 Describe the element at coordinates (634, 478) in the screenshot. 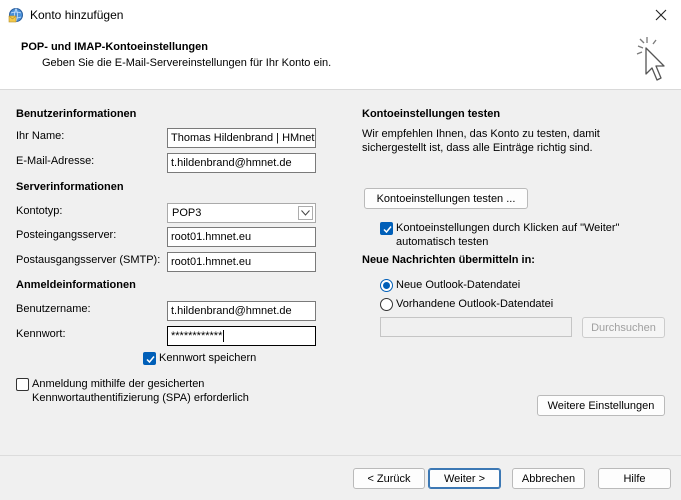

I see `help-button: Hilfe` at that location.